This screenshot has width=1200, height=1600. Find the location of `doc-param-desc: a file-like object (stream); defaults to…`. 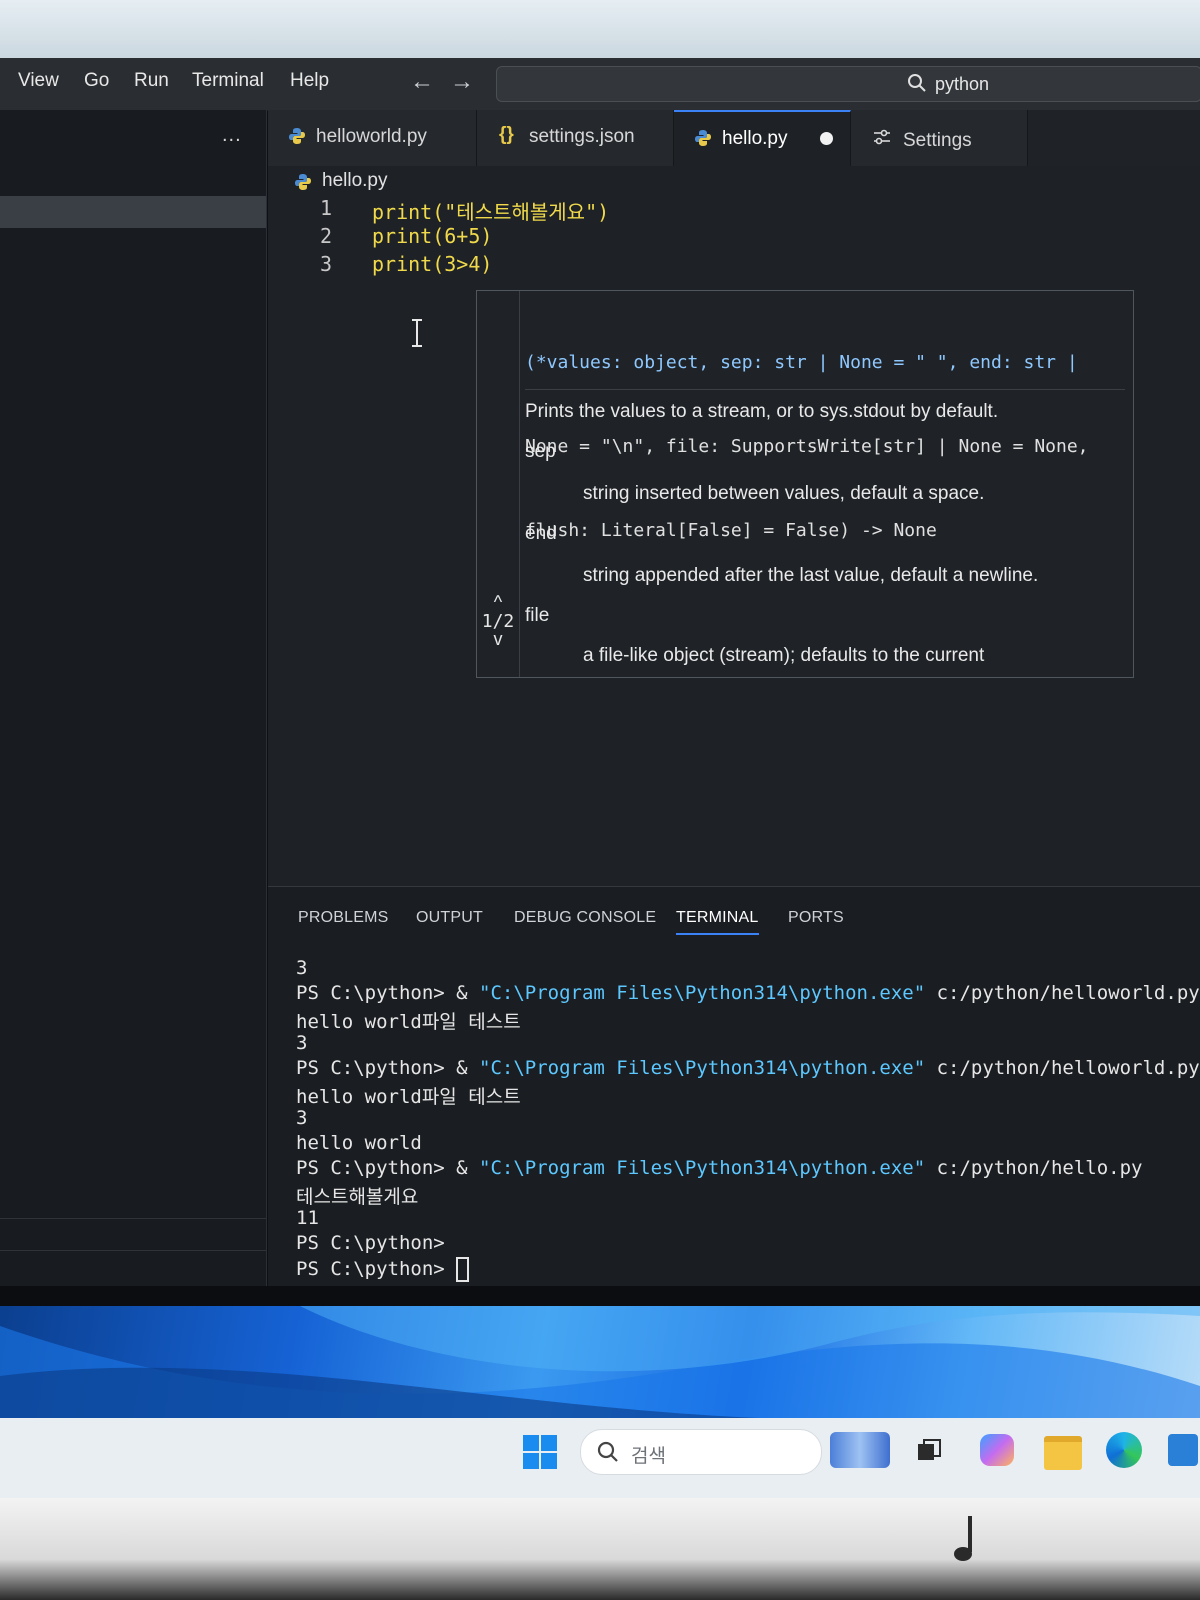

doc-param-desc: a file-like object (stream); defaults to… is located at coordinates (784, 655).